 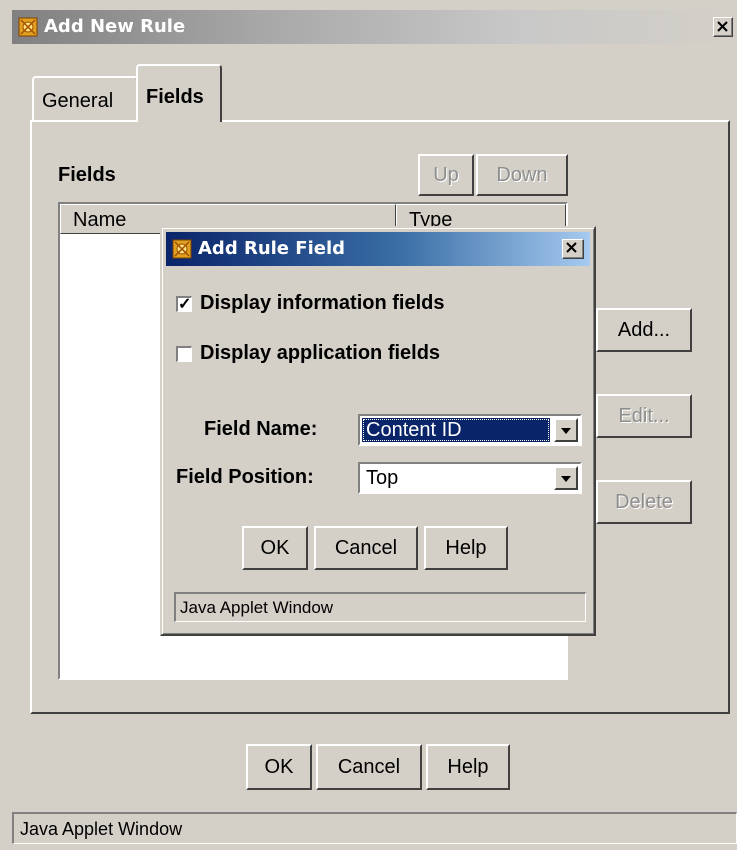 I want to click on field-name-value: Content ID, so click(x=456, y=430).